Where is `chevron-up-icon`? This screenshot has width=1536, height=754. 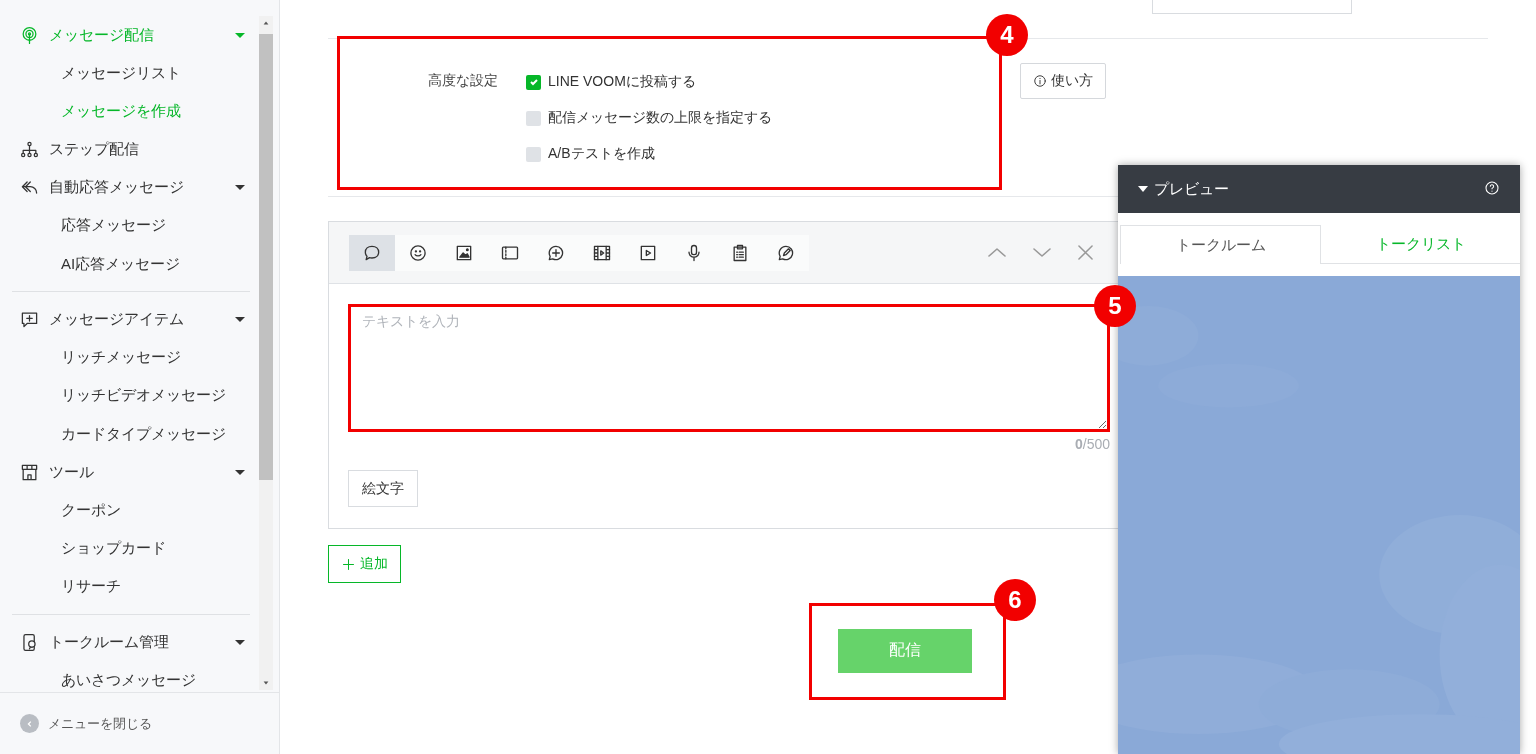 chevron-up-icon is located at coordinates (997, 252).